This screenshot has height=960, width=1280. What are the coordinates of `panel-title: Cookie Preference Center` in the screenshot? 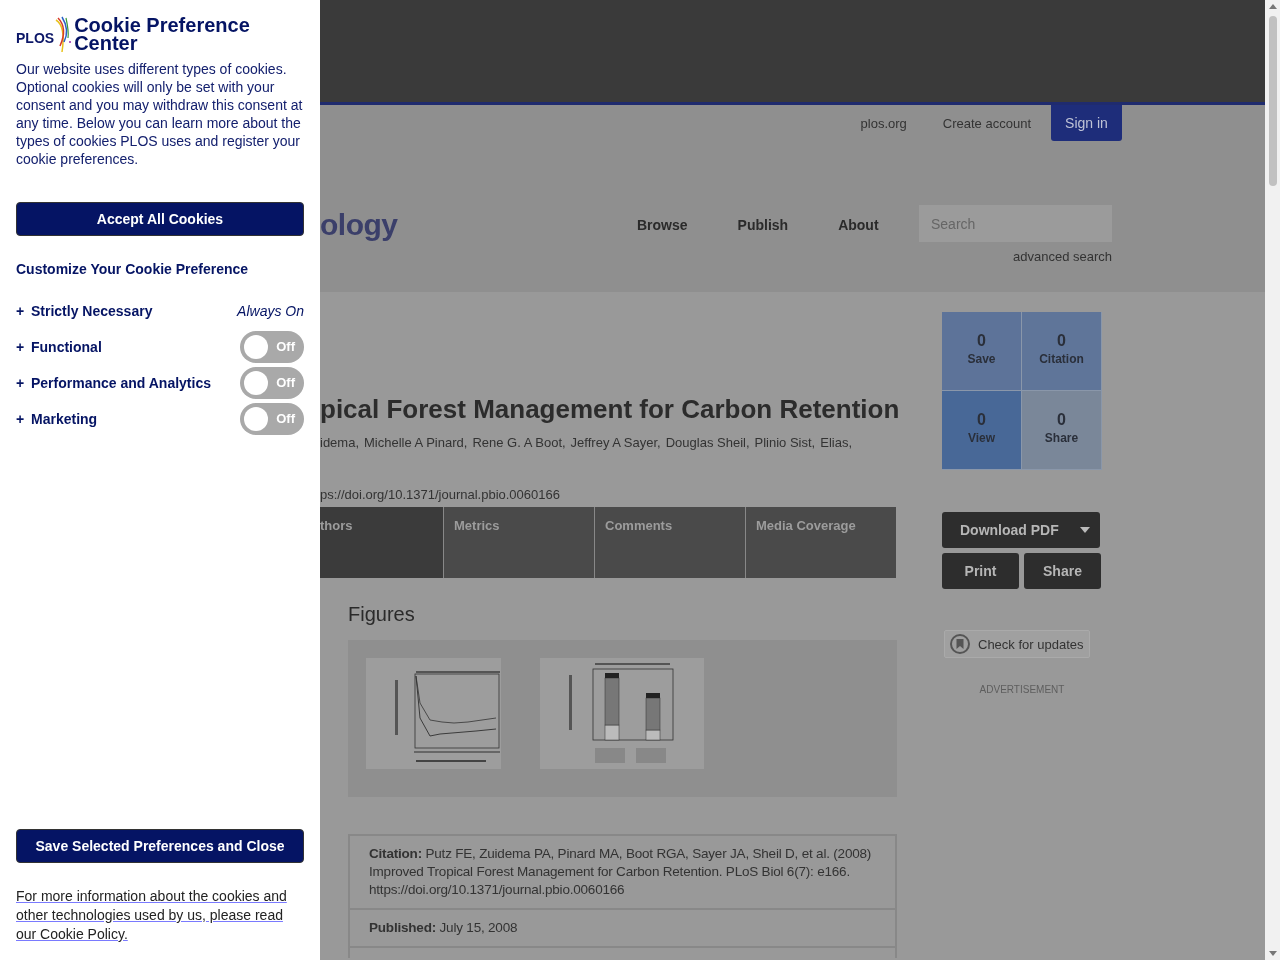 It's located at (162, 34).